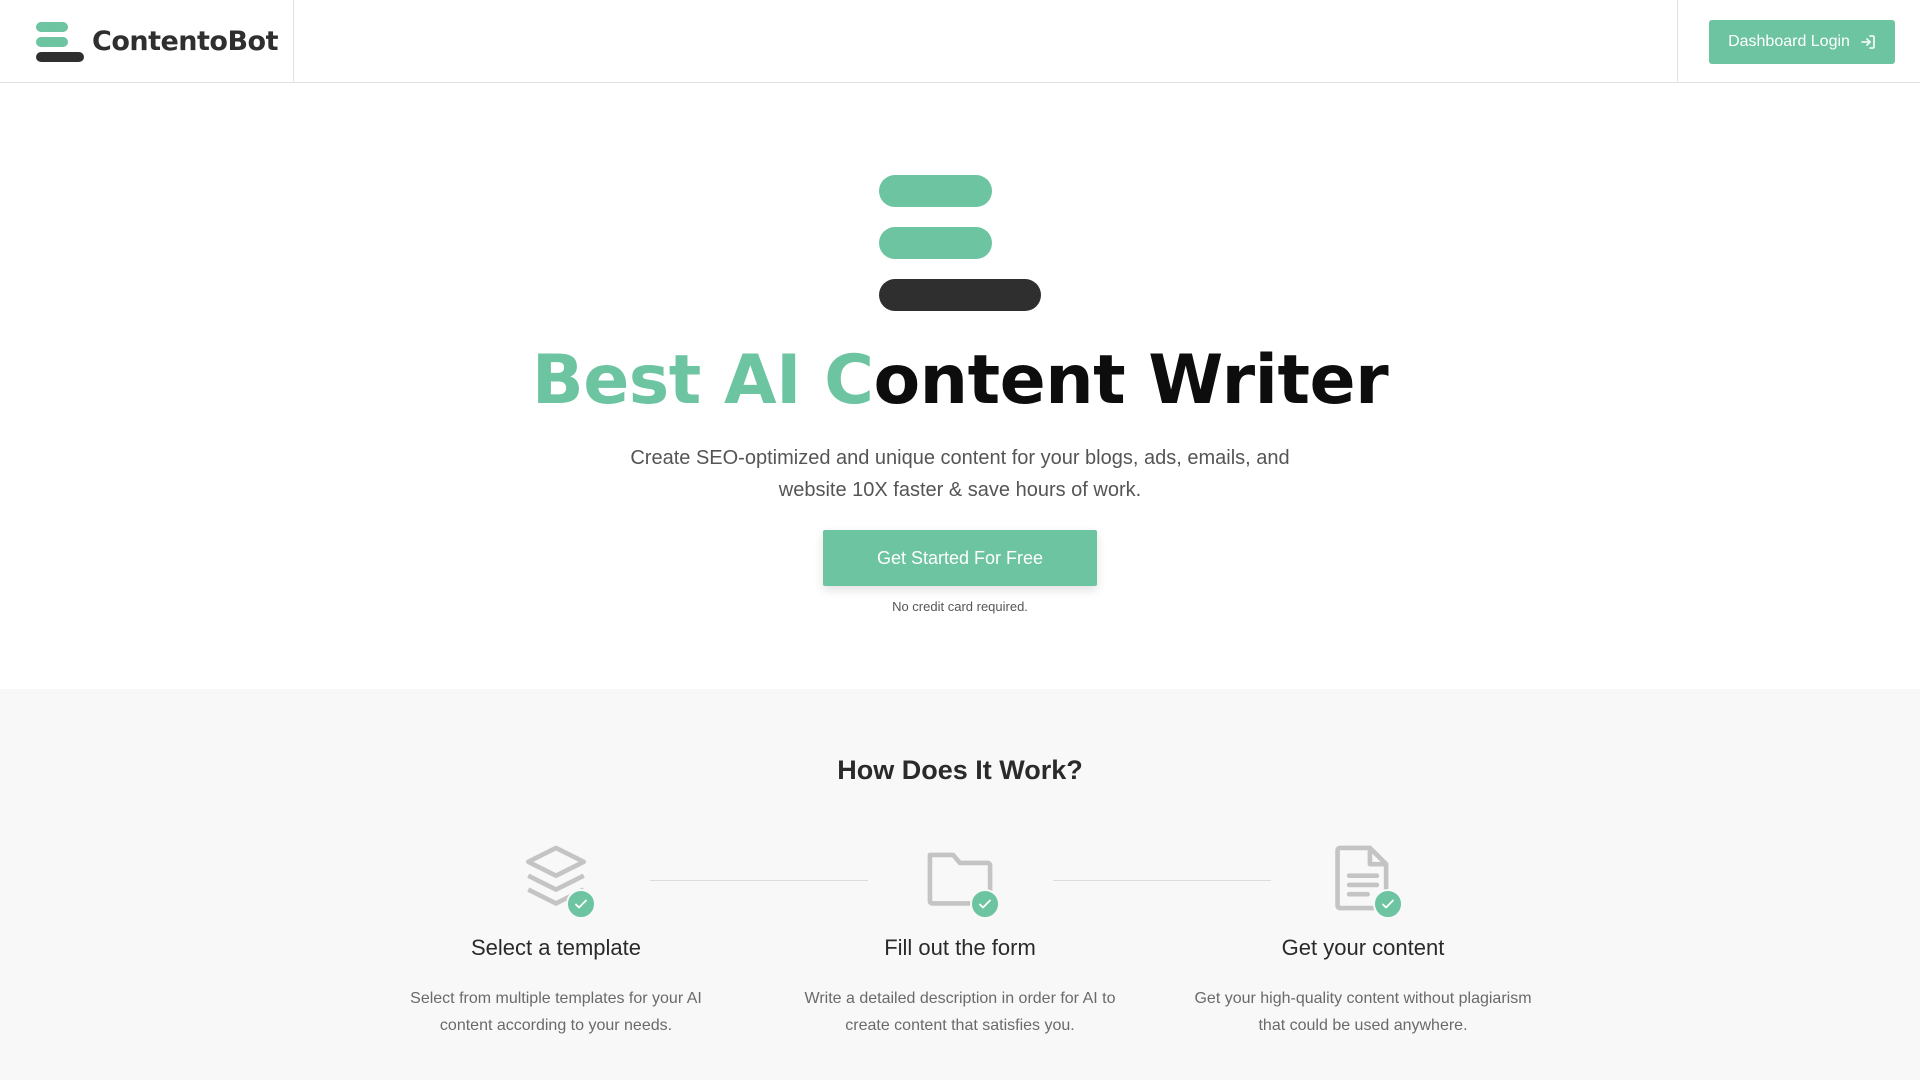 The height and width of the screenshot is (1080, 1920). What do you see at coordinates (960, 1025) in the screenshot?
I see `step-desc-line: create content that satisfies you.` at bounding box center [960, 1025].